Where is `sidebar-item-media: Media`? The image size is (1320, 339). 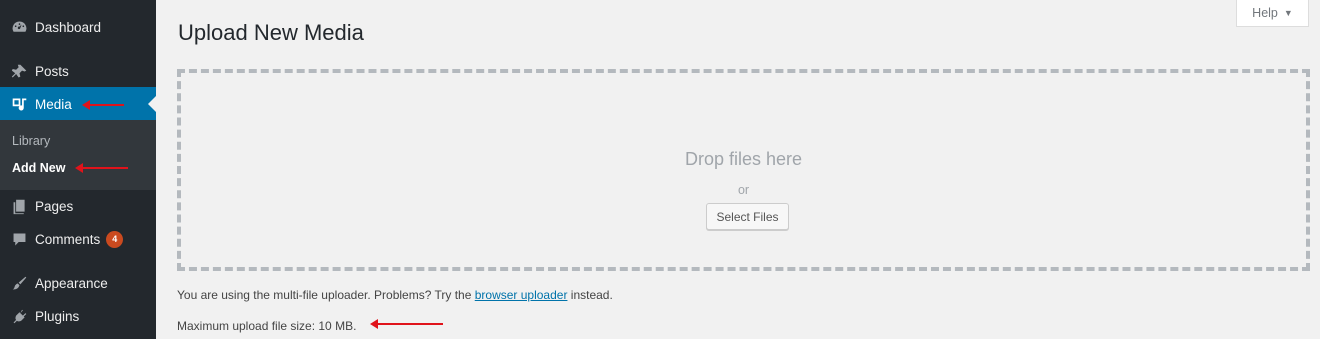
sidebar-item-media: Media is located at coordinates (78, 104).